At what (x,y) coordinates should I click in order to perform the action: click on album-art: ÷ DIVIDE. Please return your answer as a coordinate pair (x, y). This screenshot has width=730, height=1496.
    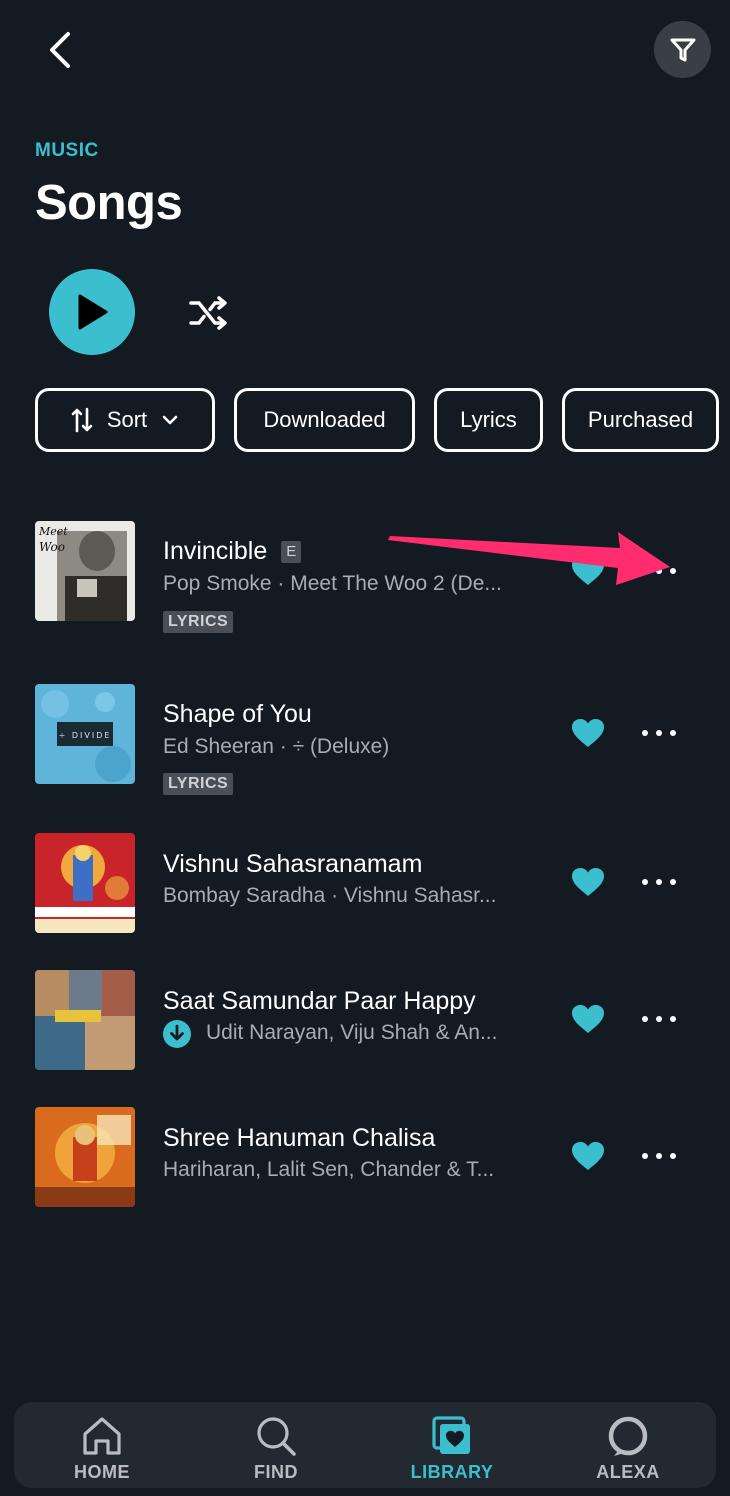
    Looking at the image, I should click on (85, 734).